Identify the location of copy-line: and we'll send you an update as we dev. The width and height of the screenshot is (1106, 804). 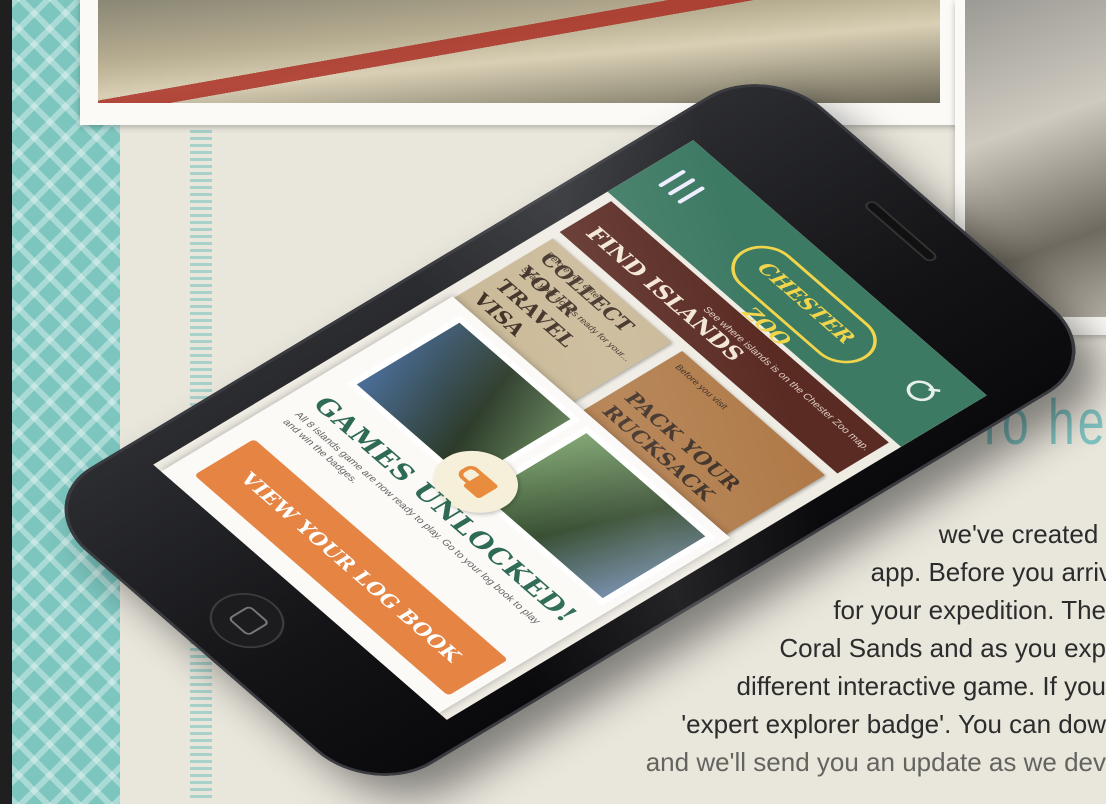
(875, 762).